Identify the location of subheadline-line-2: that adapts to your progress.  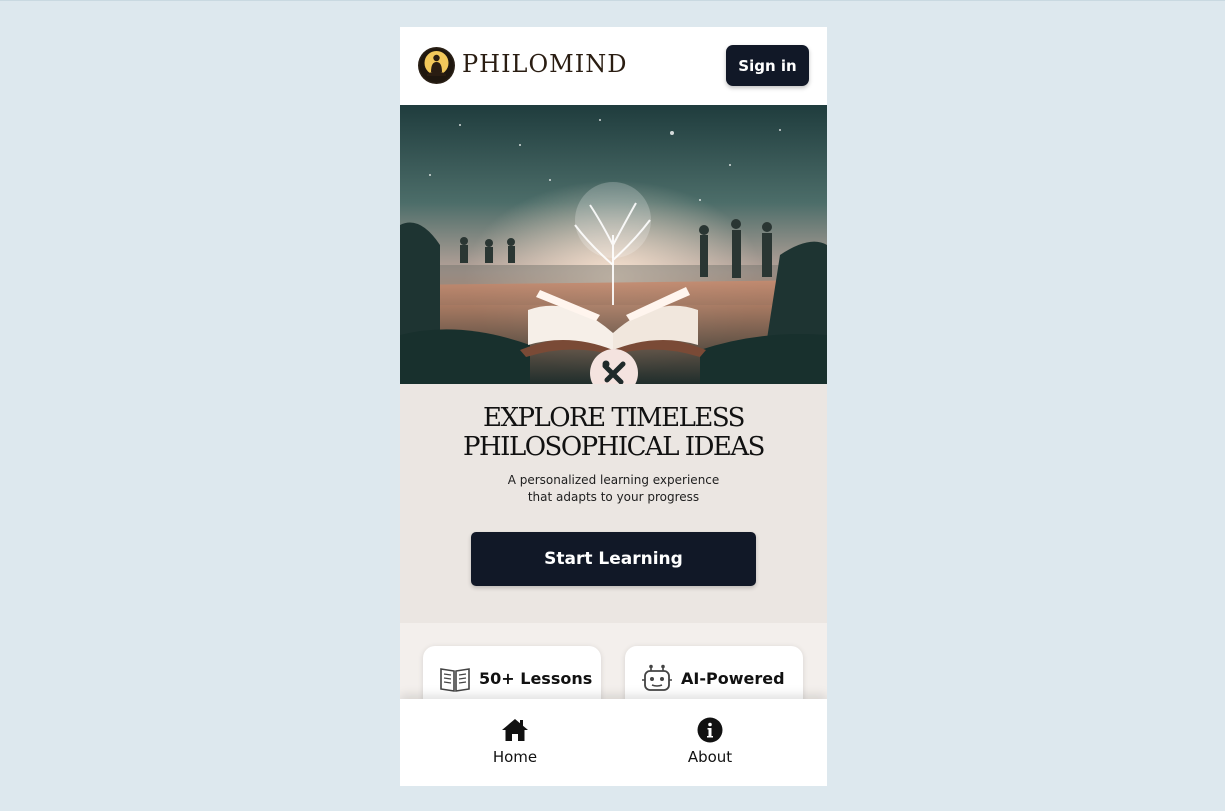
(613, 497).